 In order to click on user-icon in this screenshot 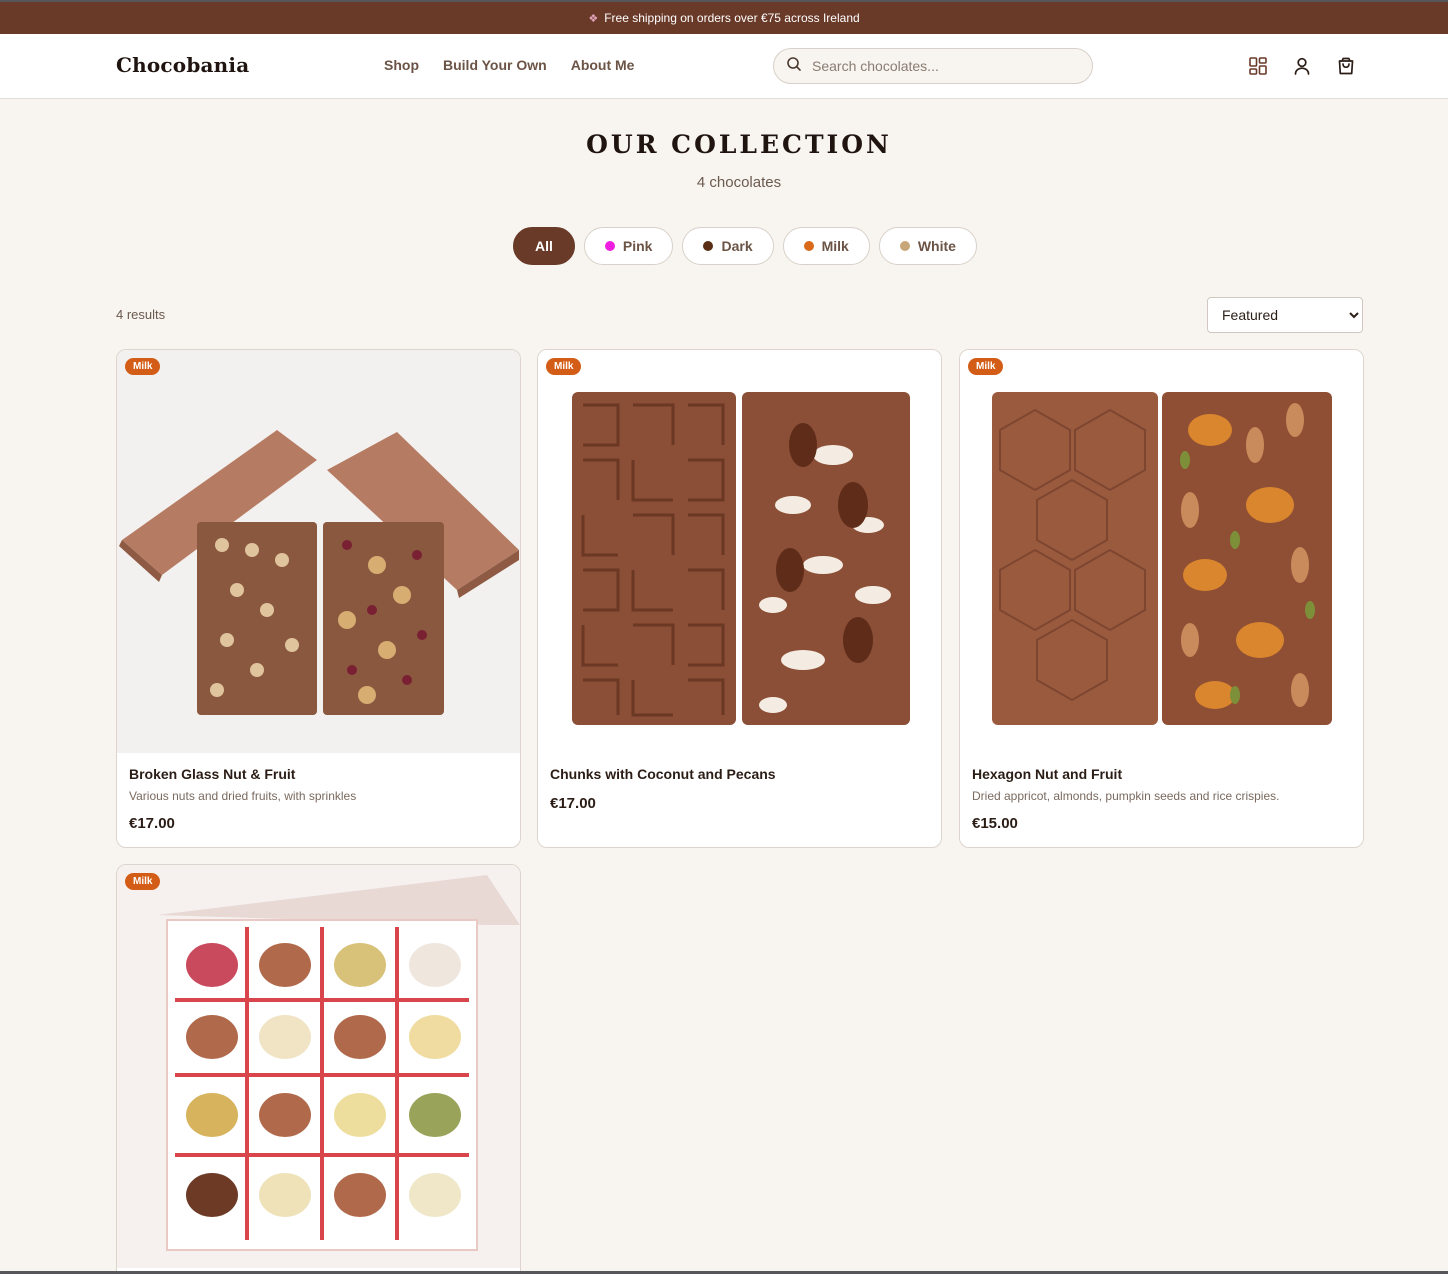, I will do `click(1302, 66)`.